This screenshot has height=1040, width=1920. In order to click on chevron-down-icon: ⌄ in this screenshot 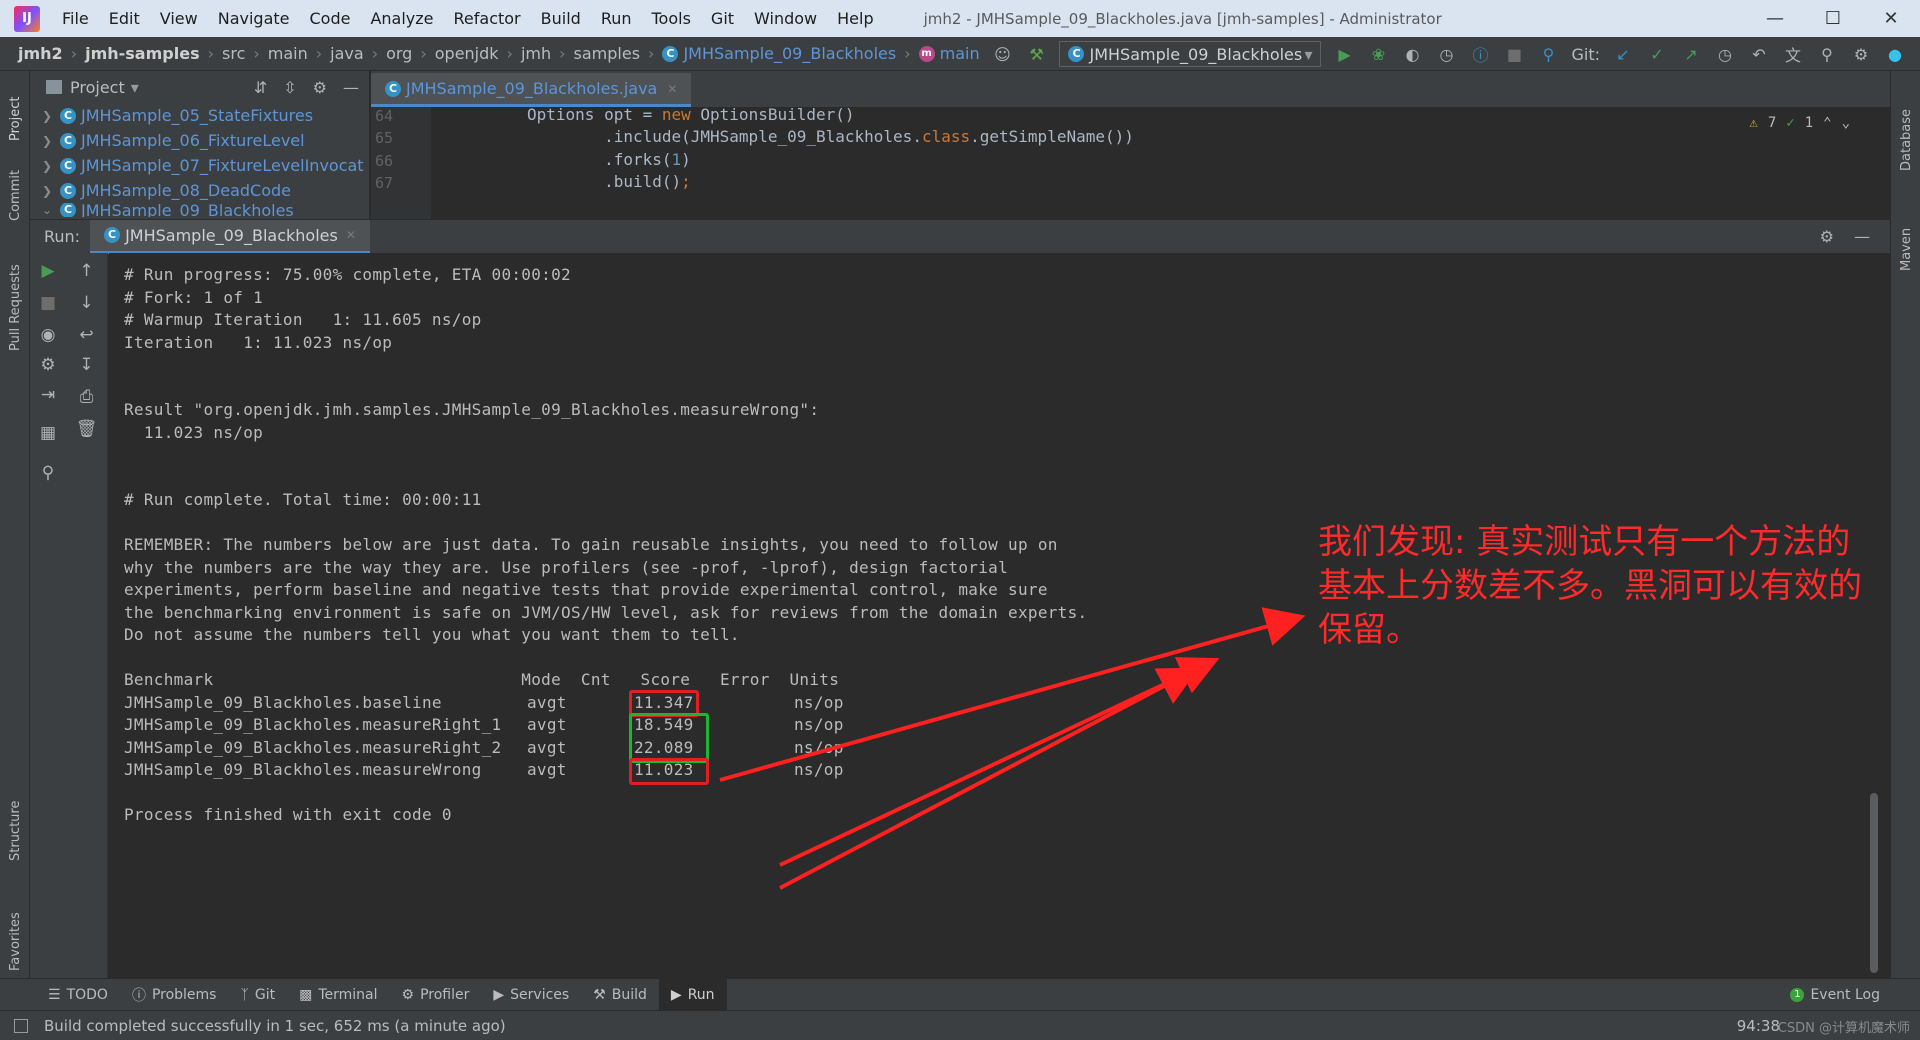, I will do `click(1846, 123)`.